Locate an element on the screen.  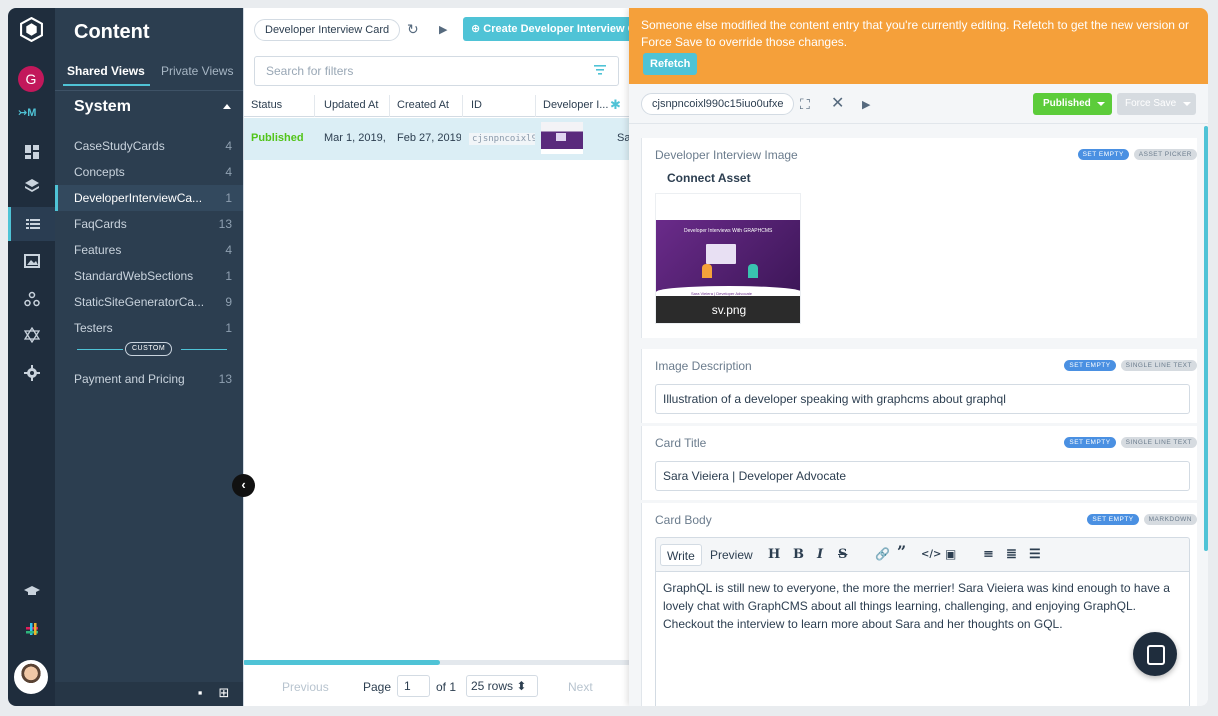
sidebar-item-standardwebsections: StandardWebSections 1 is located at coordinates (149, 276).